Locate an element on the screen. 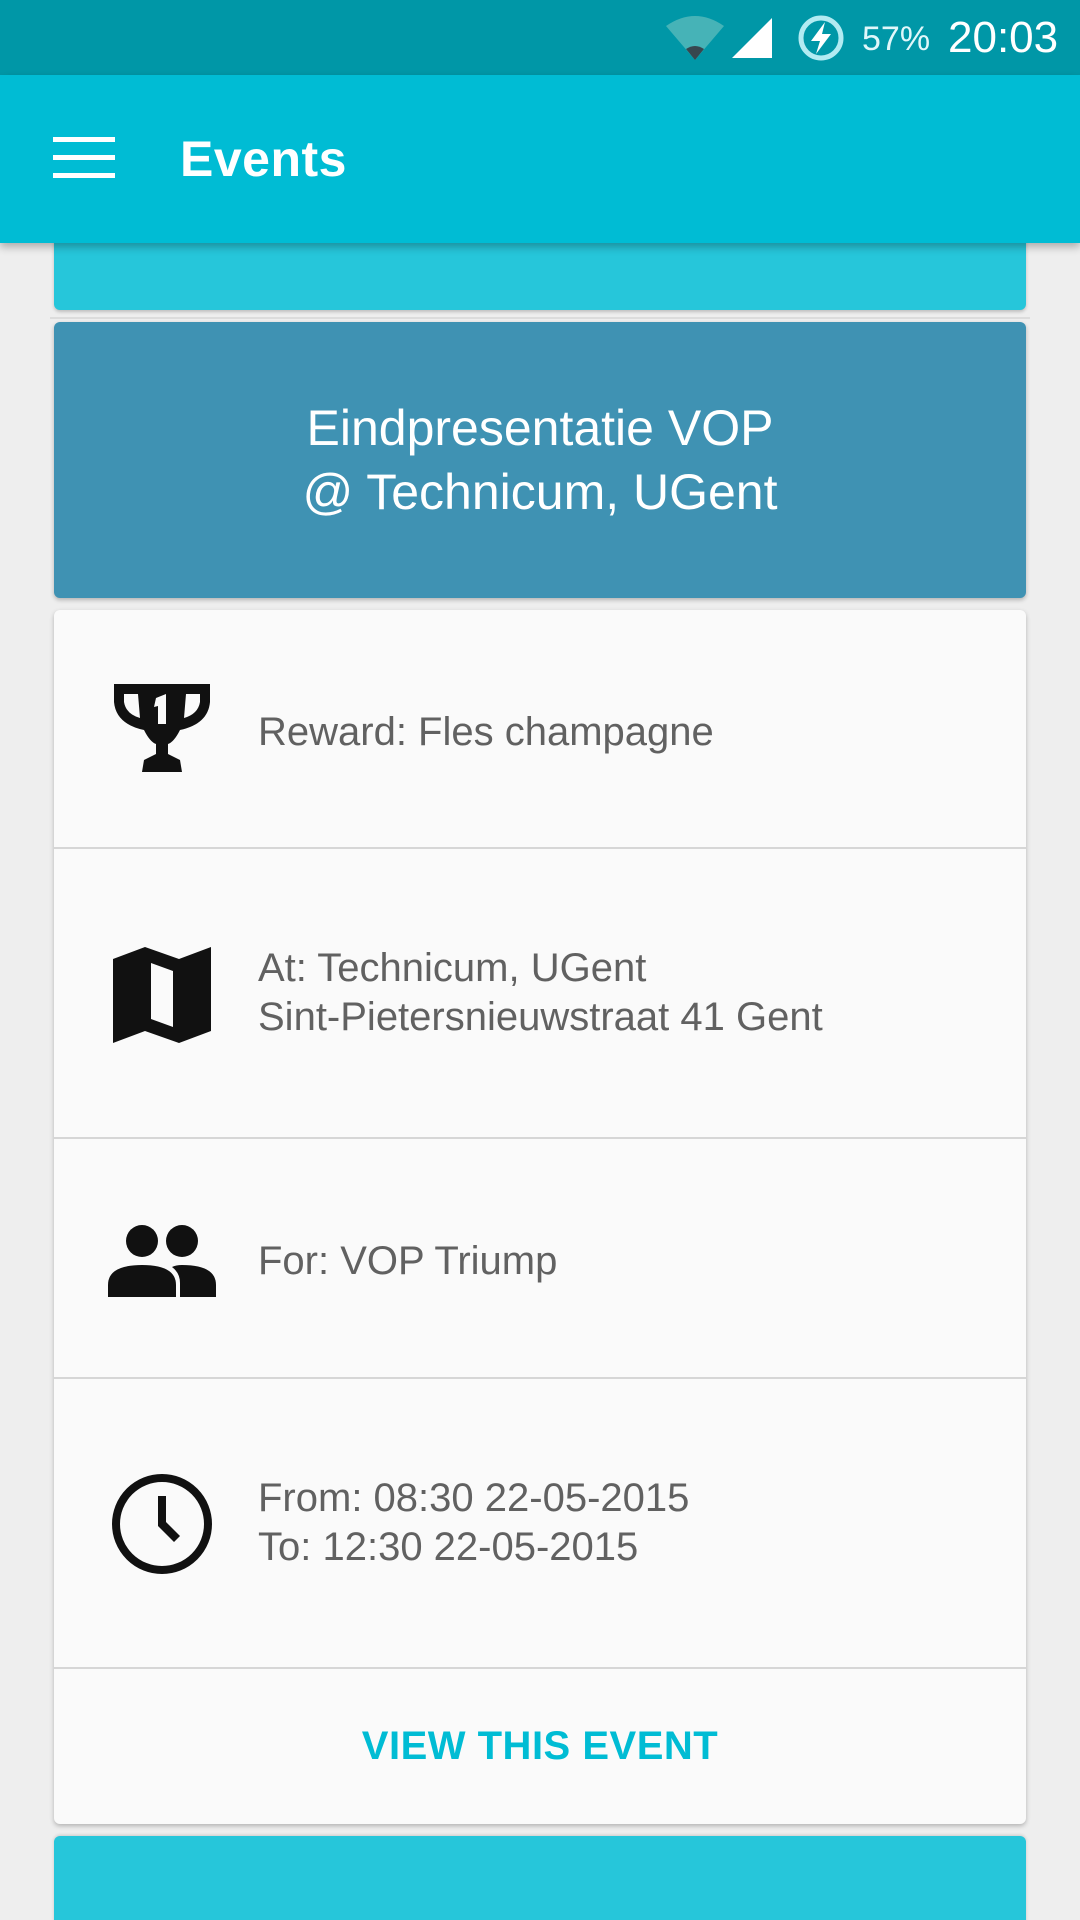 The width and height of the screenshot is (1080, 1920). trophy-icon is located at coordinates (162, 728).